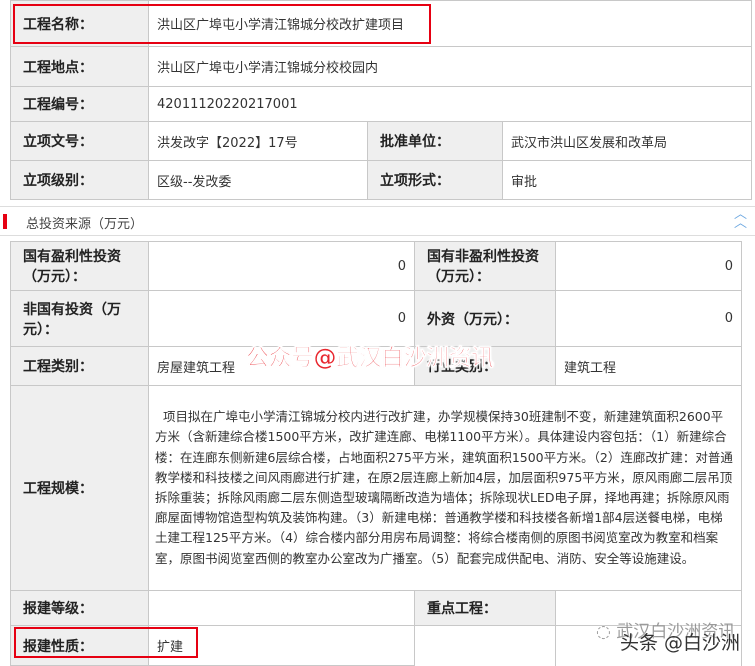 This screenshot has width=755, height=666. I want to click on state-profit-label: 国有盈利性投资（万元）：, so click(79, 266).